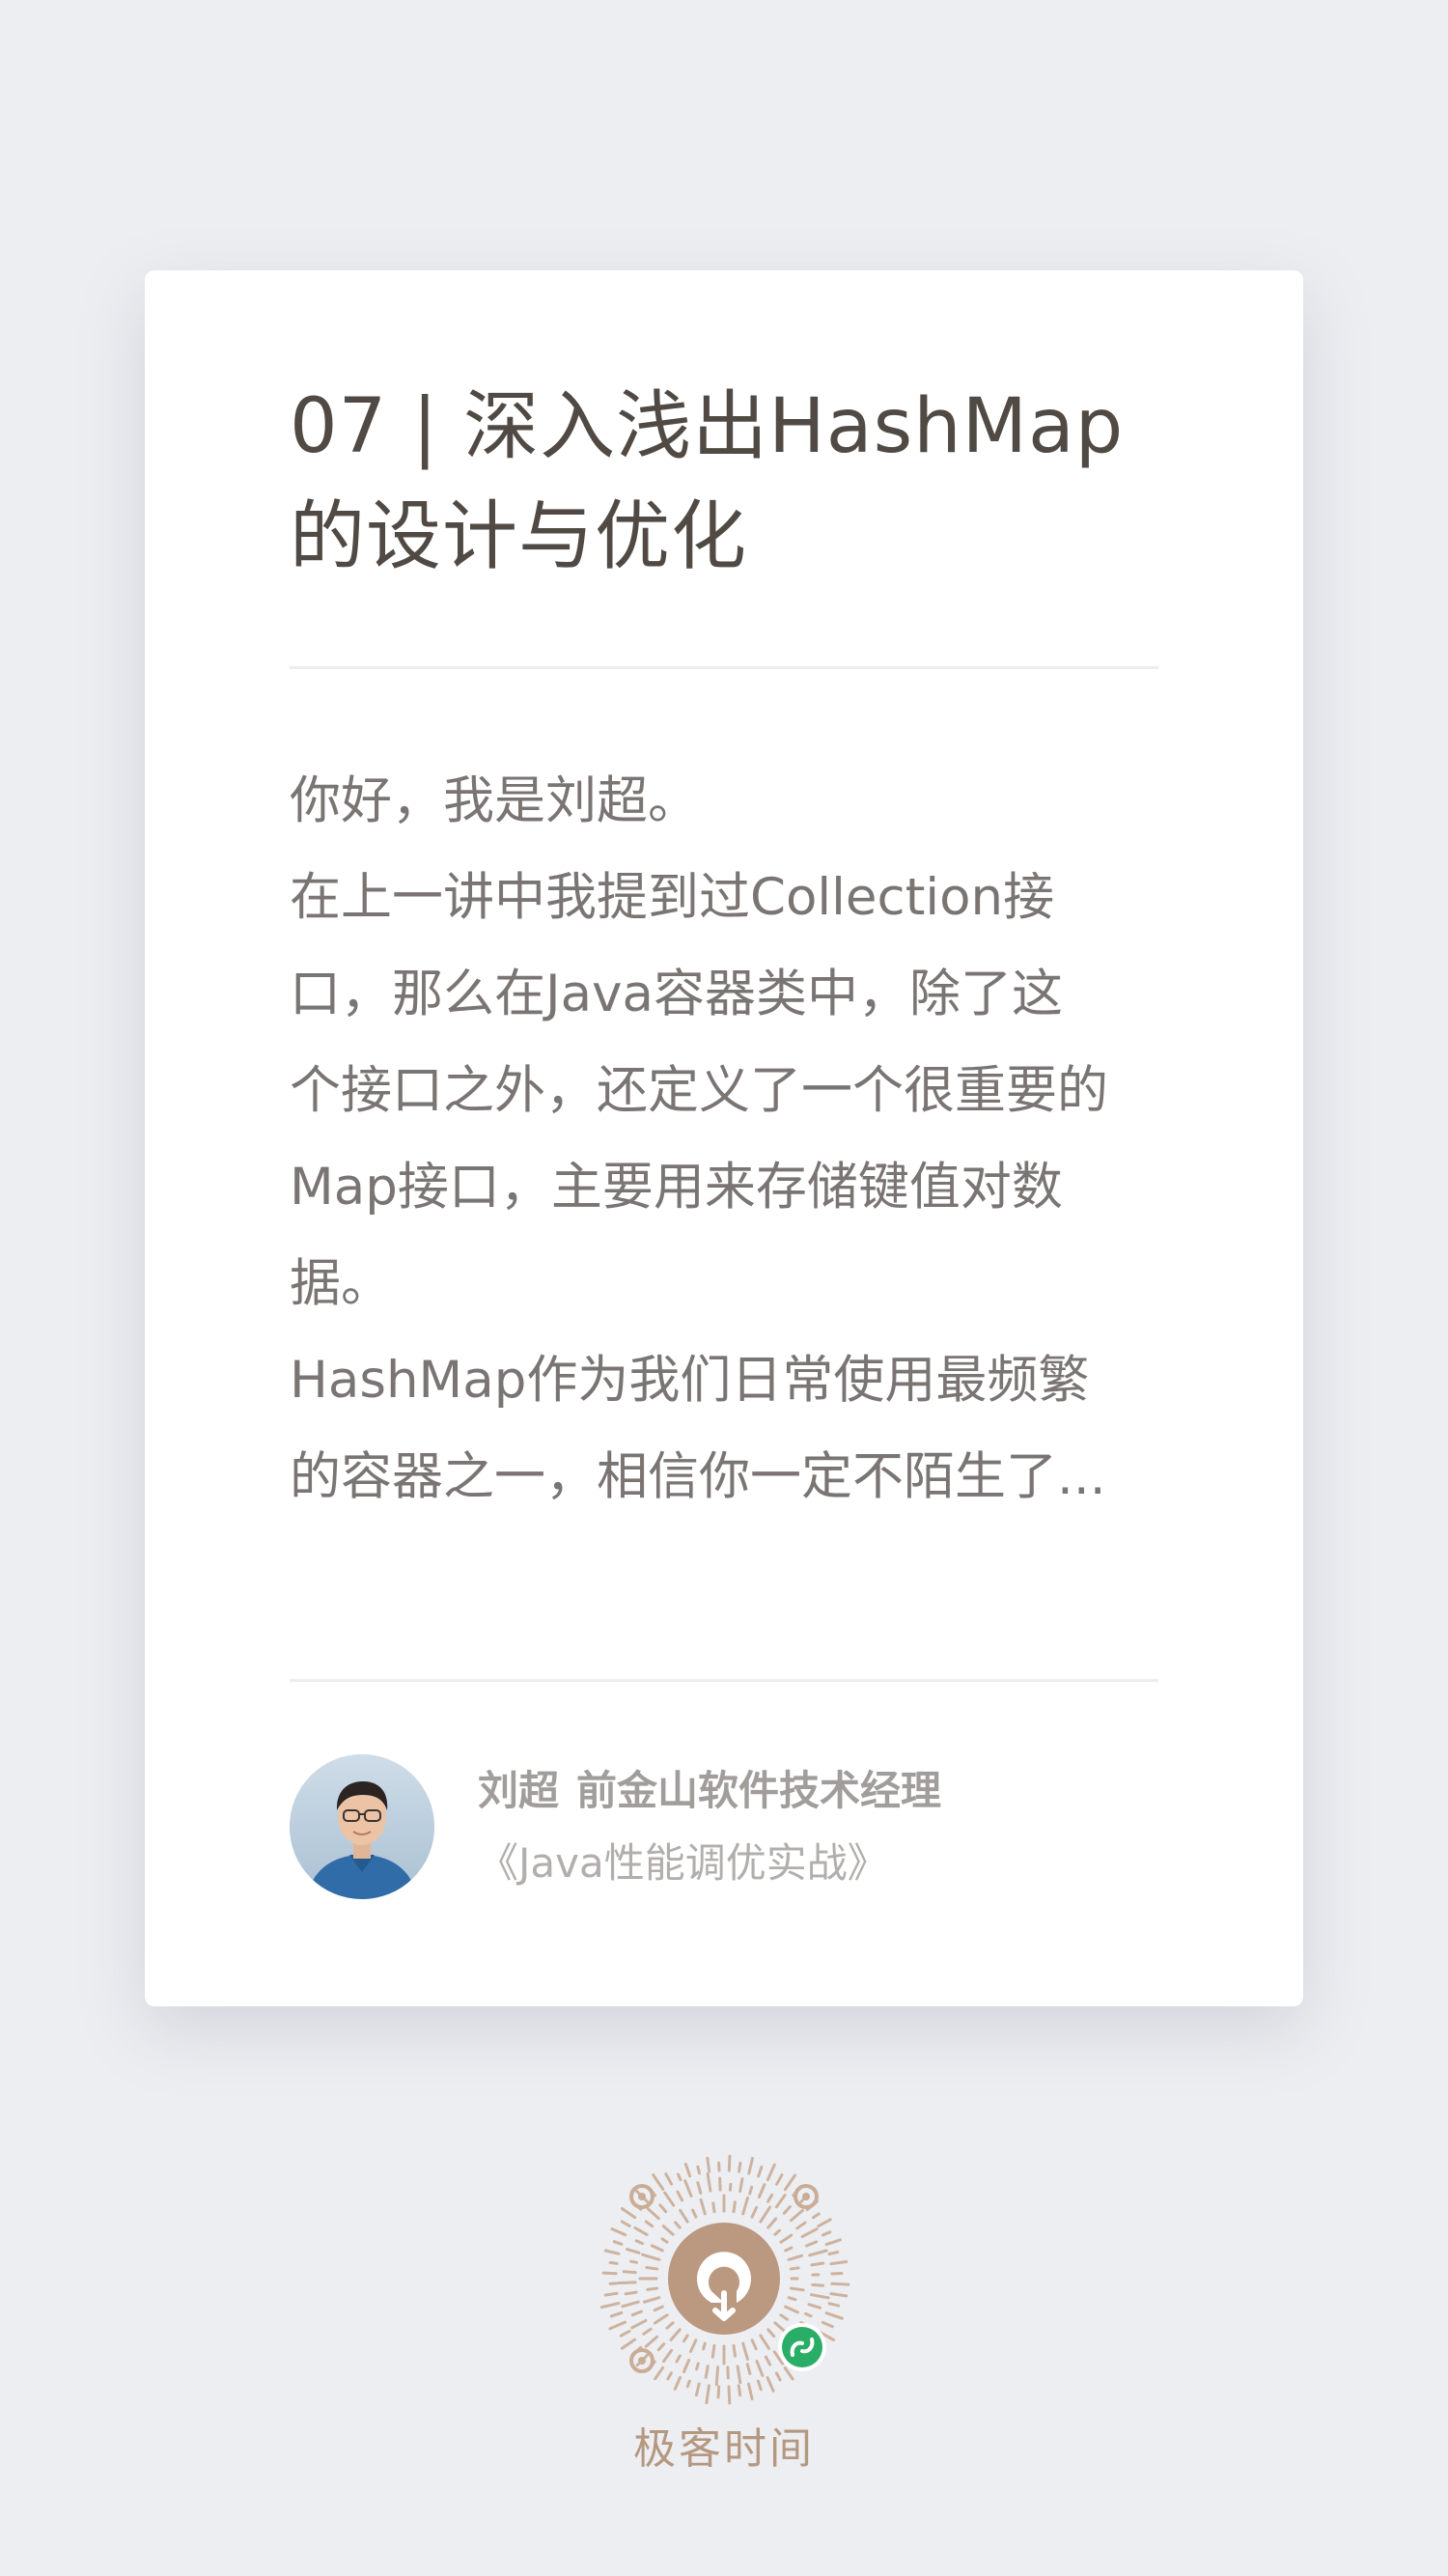 This screenshot has height=2576, width=1448. I want to click on mini-program-code, so click(724, 2278).